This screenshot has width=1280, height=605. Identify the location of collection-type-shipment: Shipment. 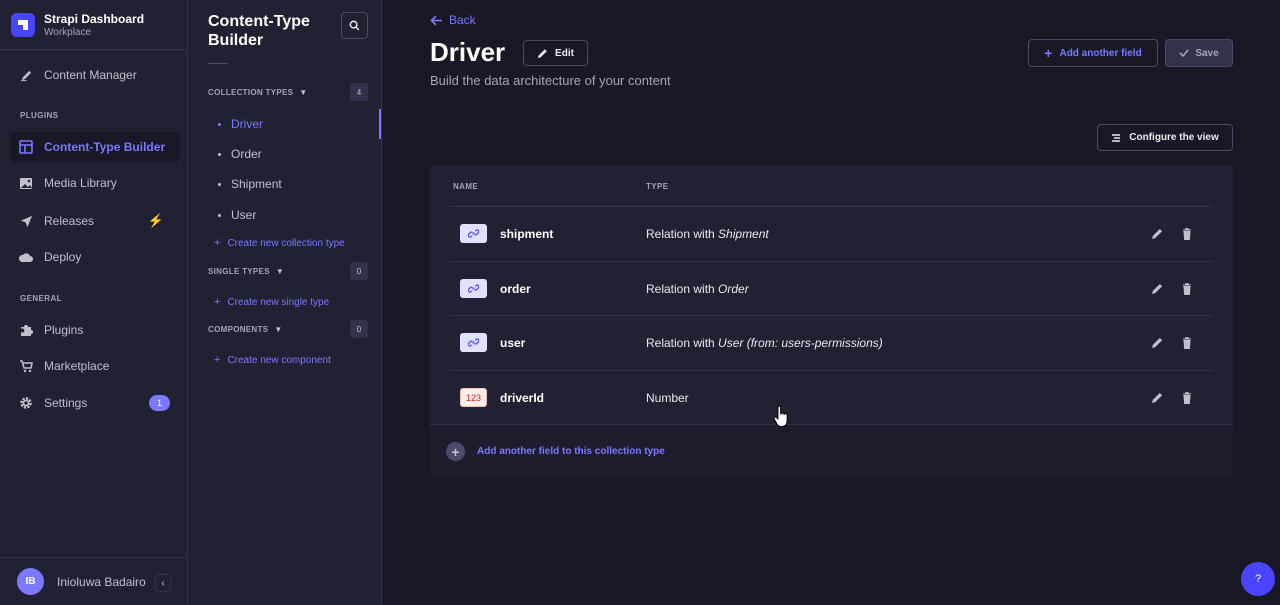
(250, 184).